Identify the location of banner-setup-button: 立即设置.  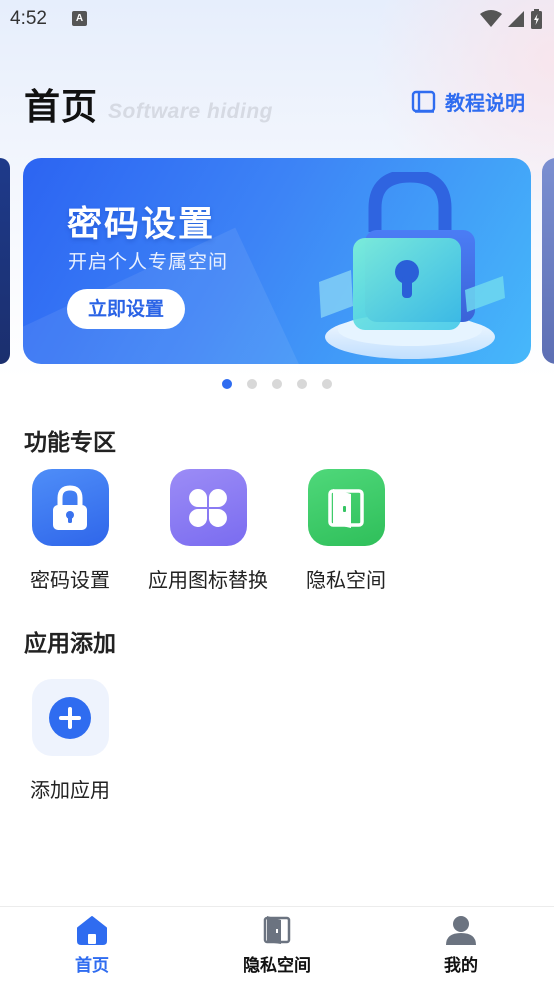
(126, 309).